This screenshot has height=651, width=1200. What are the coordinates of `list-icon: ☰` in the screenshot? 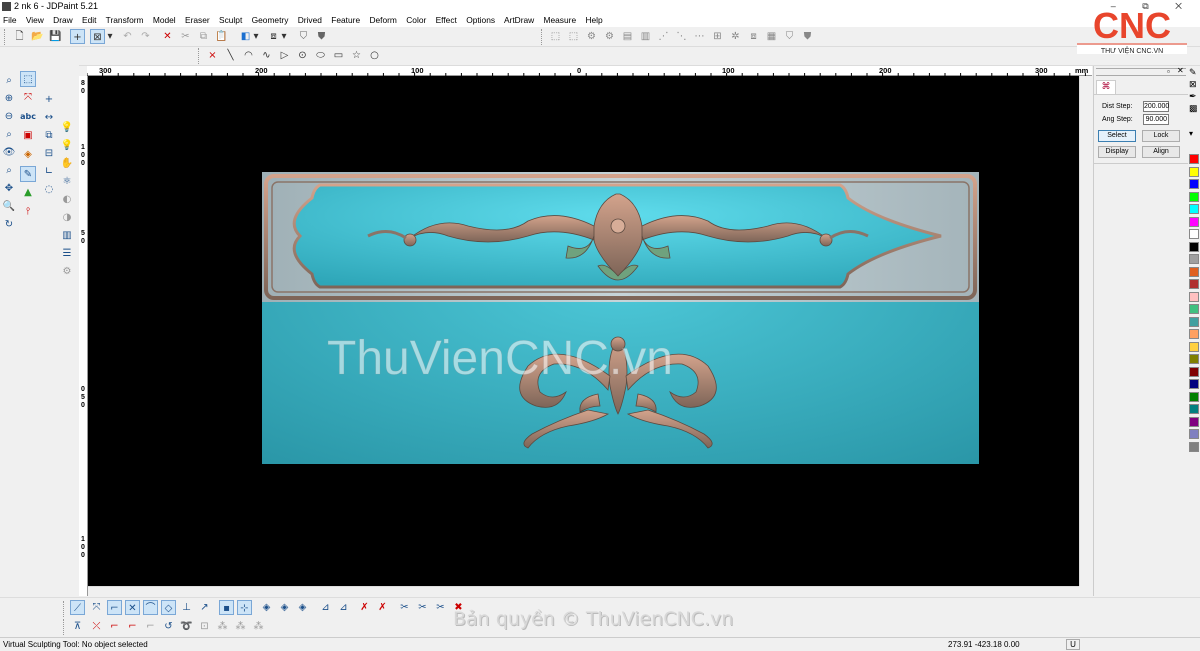 It's located at (67, 254).